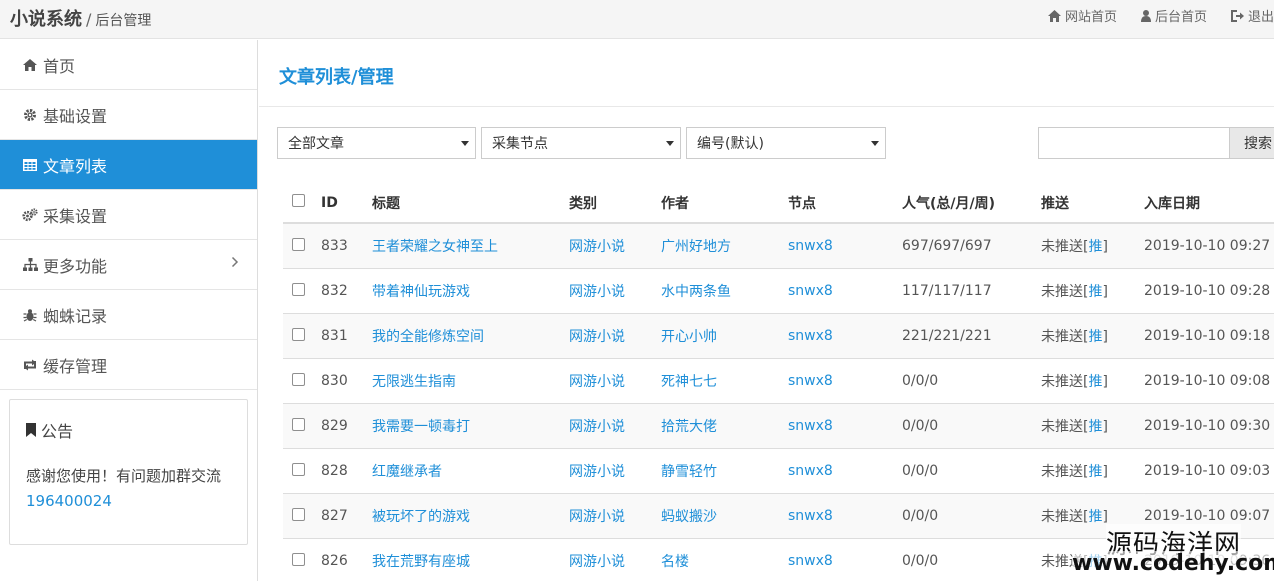 This screenshot has height=581, width=1274. I want to click on row-author-link: 蚂蚁搬沙, so click(689, 517).